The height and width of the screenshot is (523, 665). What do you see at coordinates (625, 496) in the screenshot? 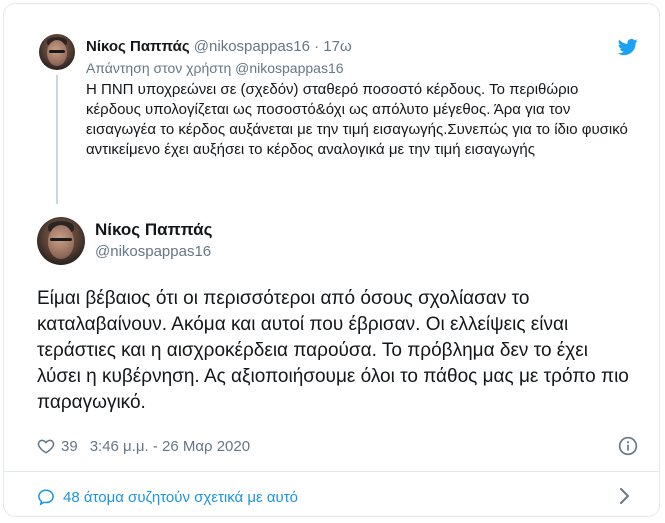
I see `chevron-right-icon` at bounding box center [625, 496].